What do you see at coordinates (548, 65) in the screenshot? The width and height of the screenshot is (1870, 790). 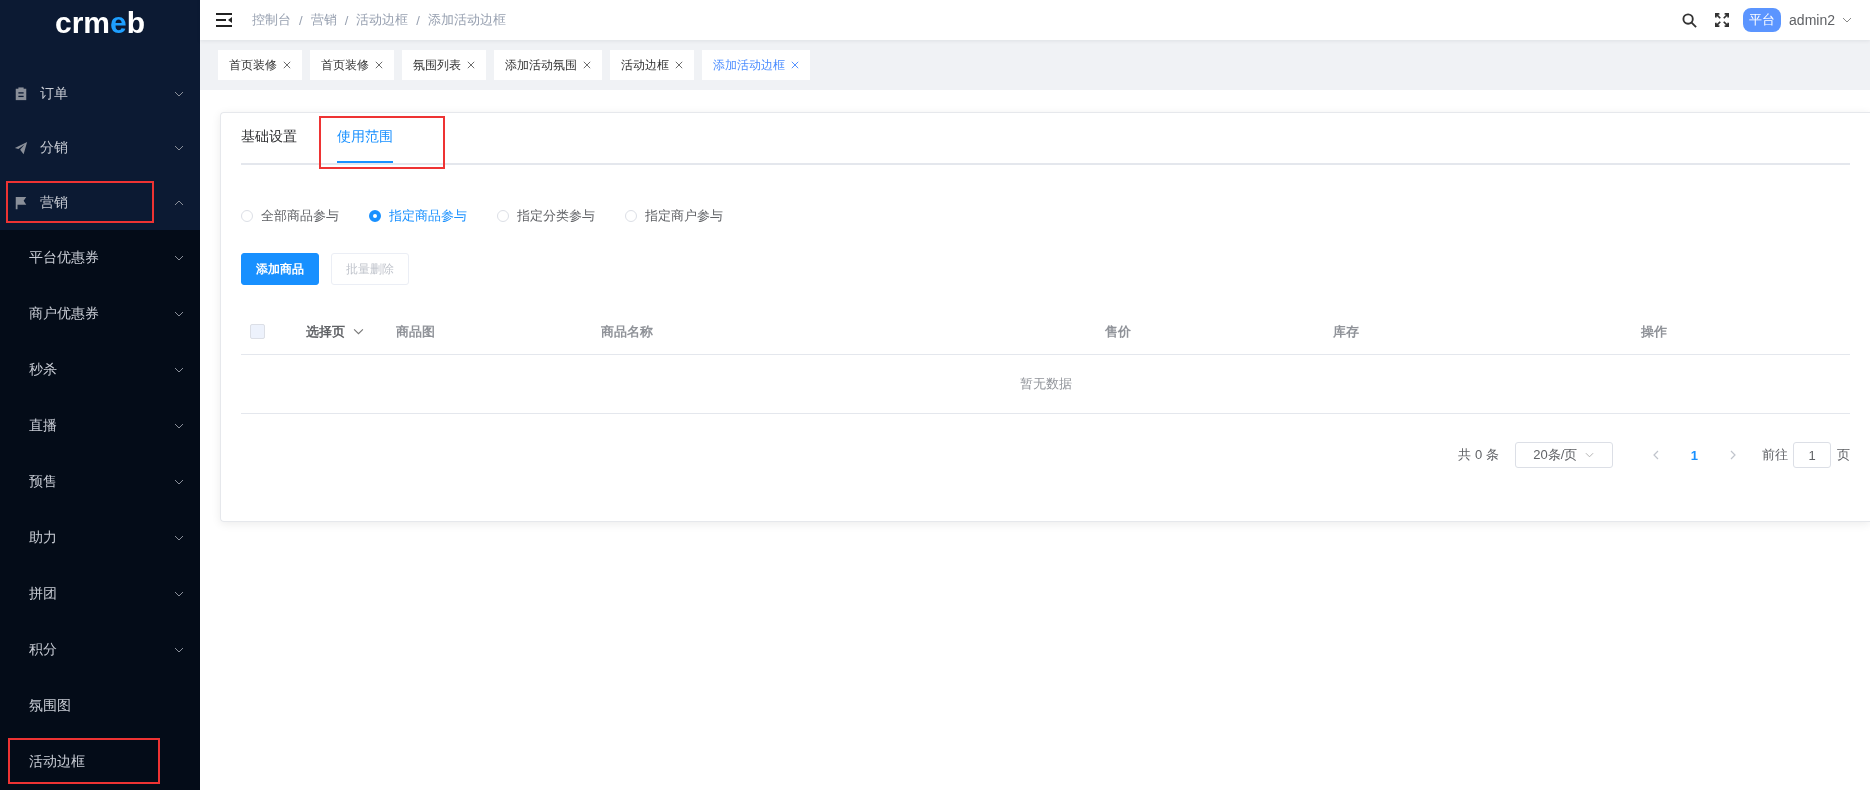 I see `page-tab: 添加活动氛围` at bounding box center [548, 65].